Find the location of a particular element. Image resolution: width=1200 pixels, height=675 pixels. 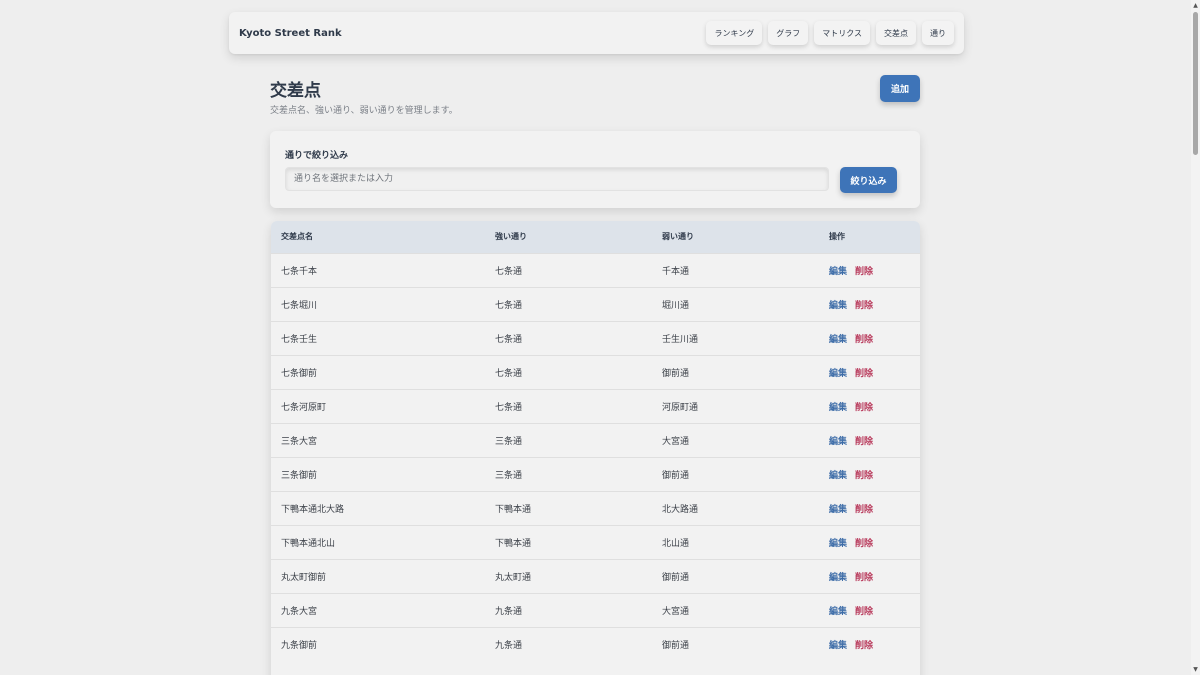

vertical-scrollbar: ▲ ▼ is located at coordinates (1195, 337).